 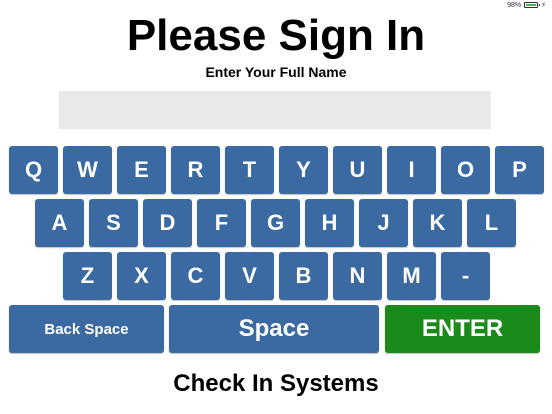 I want to click on full-name-input, so click(x=275, y=110).